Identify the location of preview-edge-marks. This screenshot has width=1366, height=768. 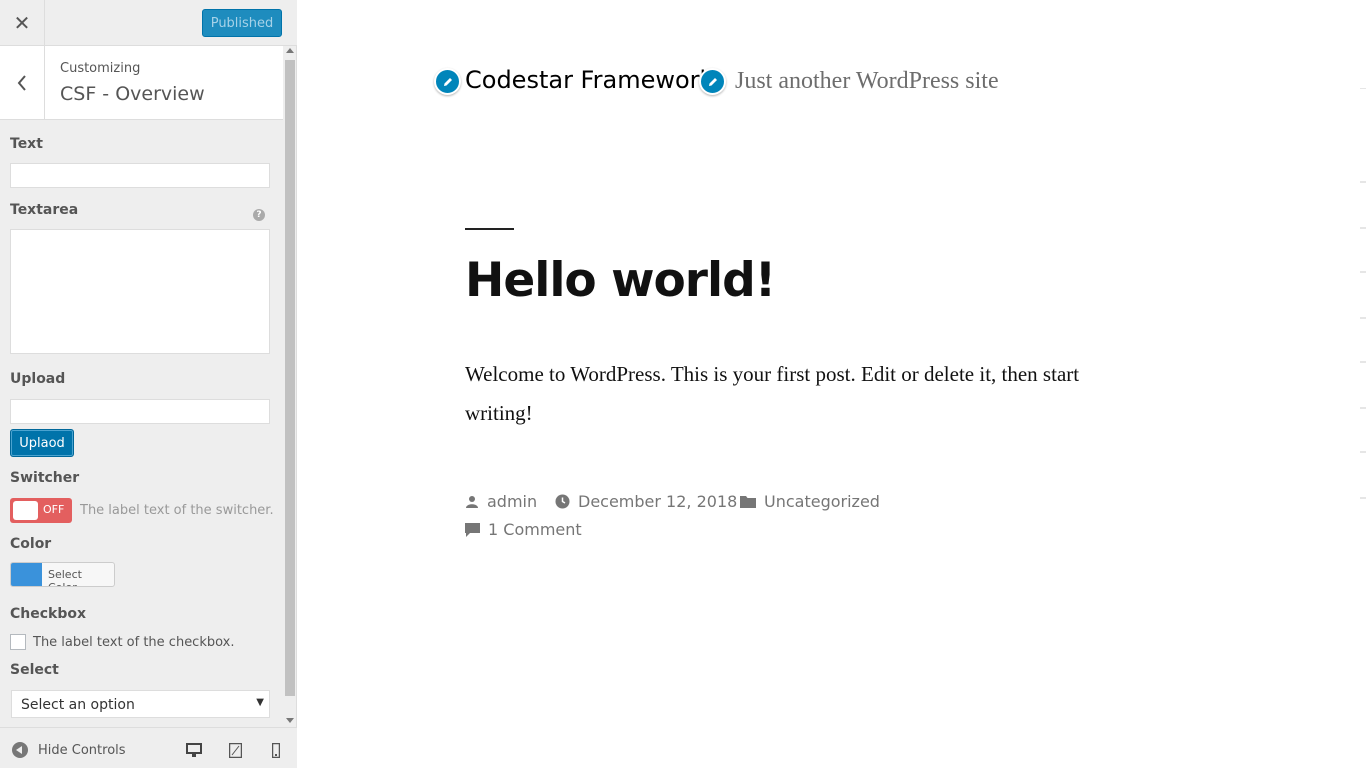
(1363, 293).